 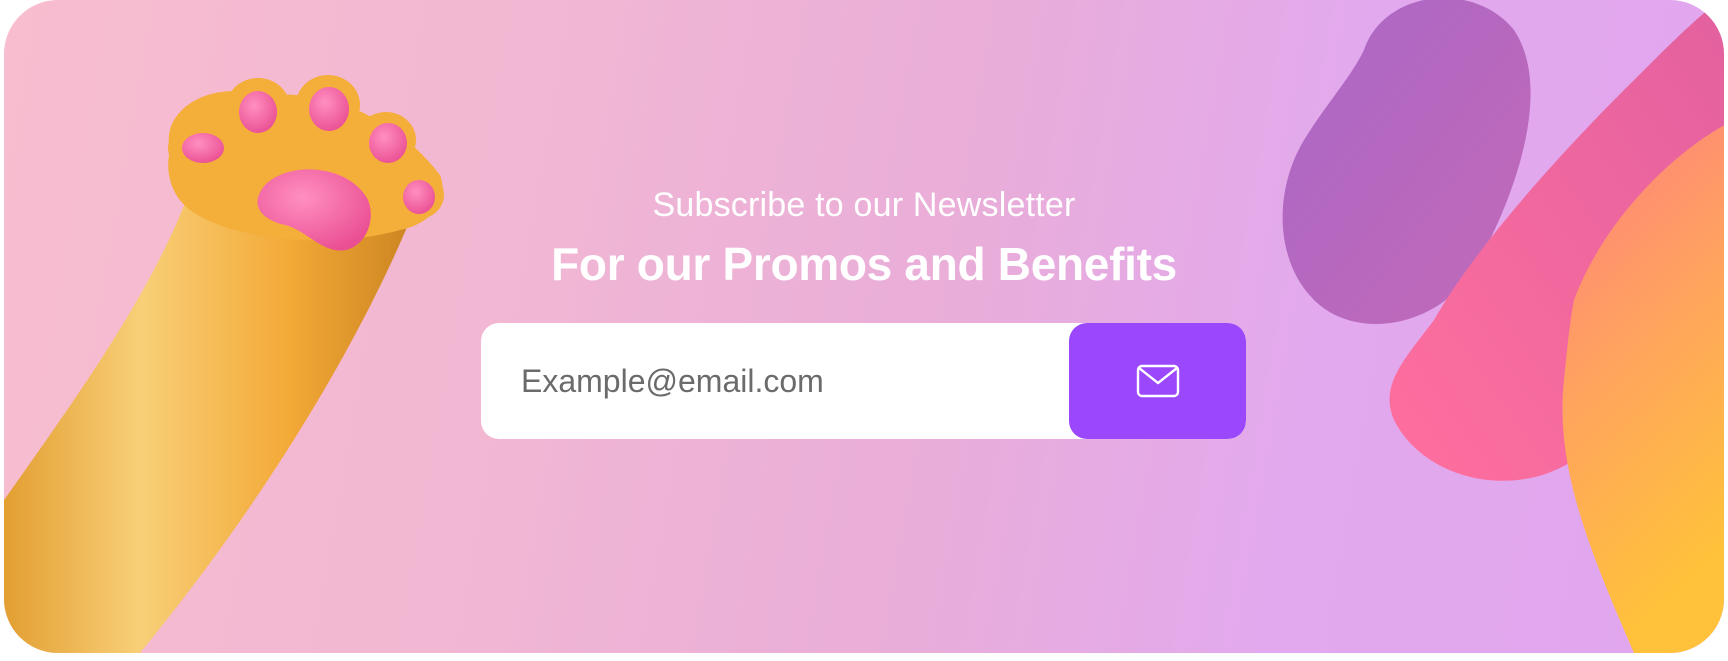 I want to click on newsletter-subtitle: Subscribe to our Newsletter, so click(x=864, y=205).